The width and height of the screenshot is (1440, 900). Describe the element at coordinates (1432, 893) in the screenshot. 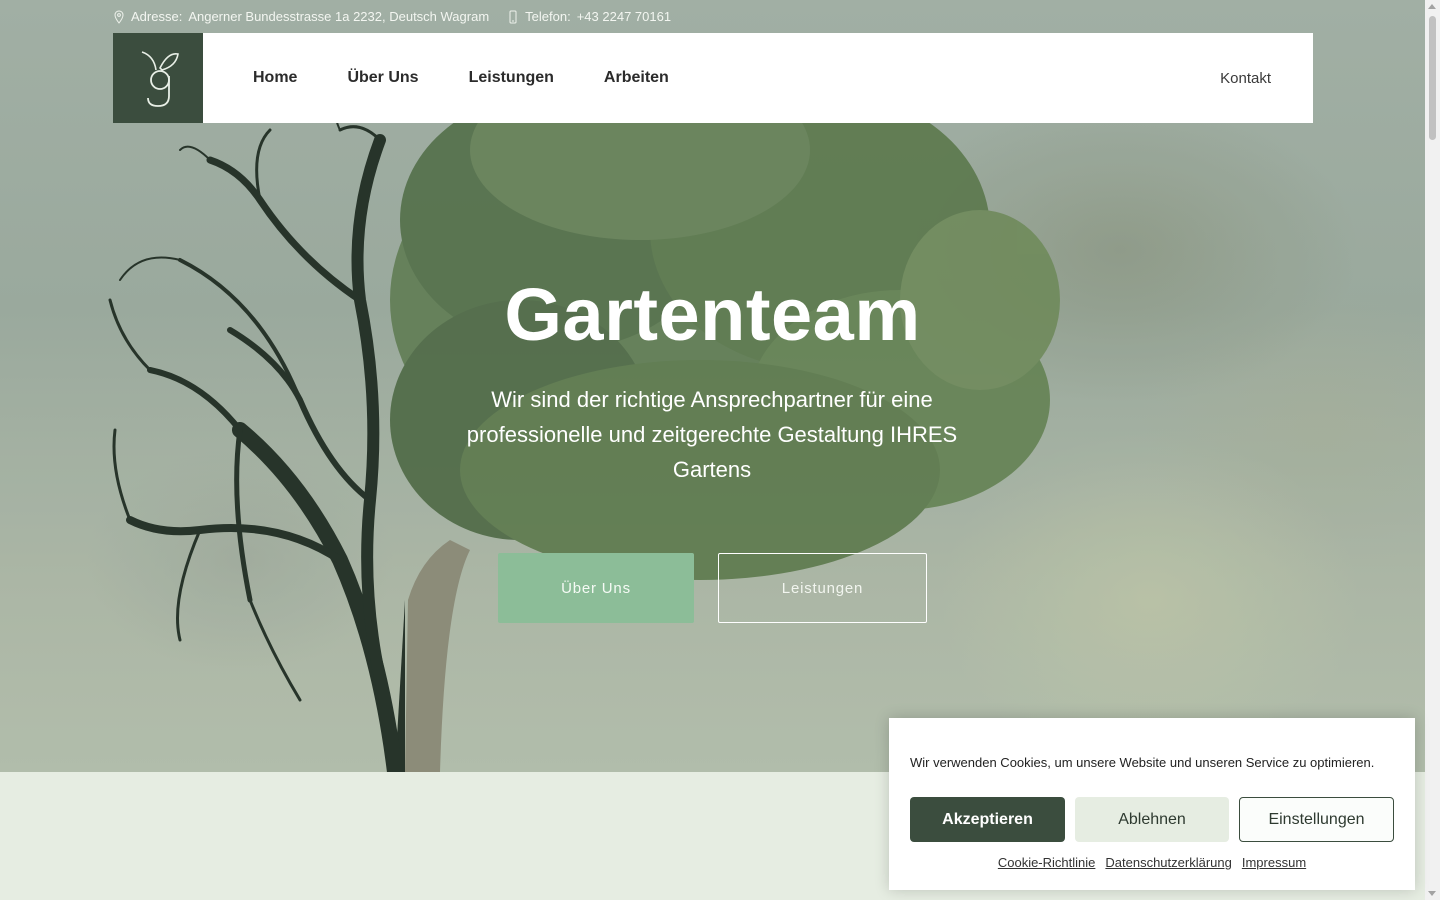

I see `scroll-down-arrow-icon` at that location.